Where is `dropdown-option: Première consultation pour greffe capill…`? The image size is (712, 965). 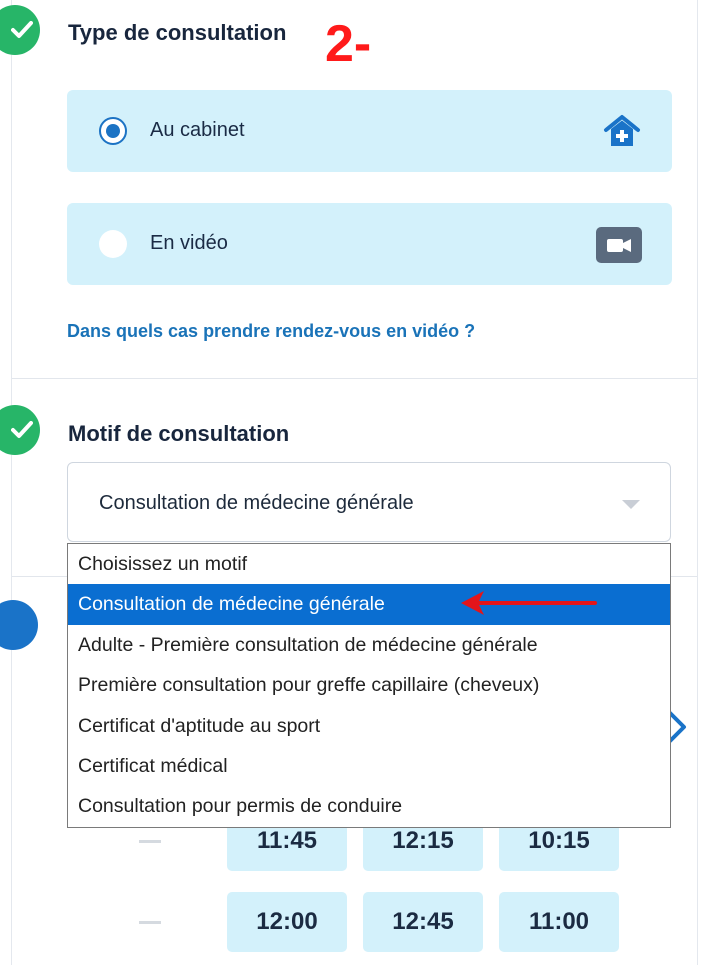 dropdown-option: Première consultation pour greffe capill… is located at coordinates (369, 685).